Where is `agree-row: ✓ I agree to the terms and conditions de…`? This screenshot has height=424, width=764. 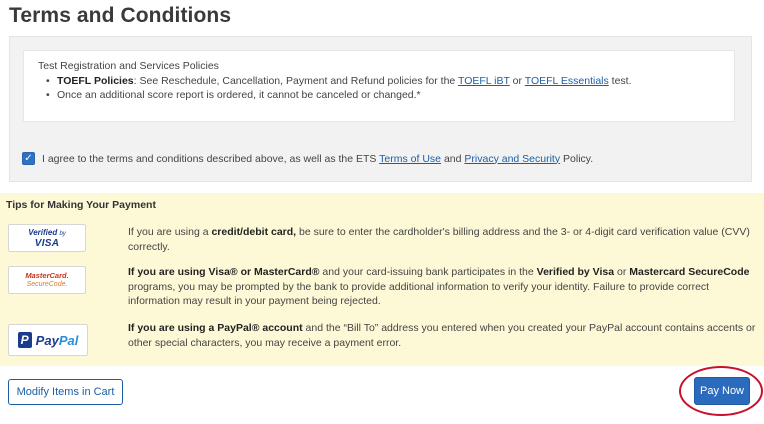
agree-row: ✓ I agree to the terms and conditions de… is located at coordinates (307, 158).